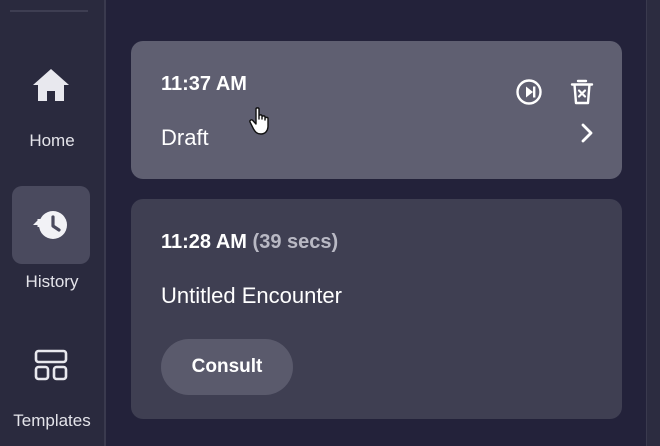 This screenshot has width=660, height=446. Describe the element at coordinates (52, 420) in the screenshot. I see `sidebar-item-label: Templates` at that location.